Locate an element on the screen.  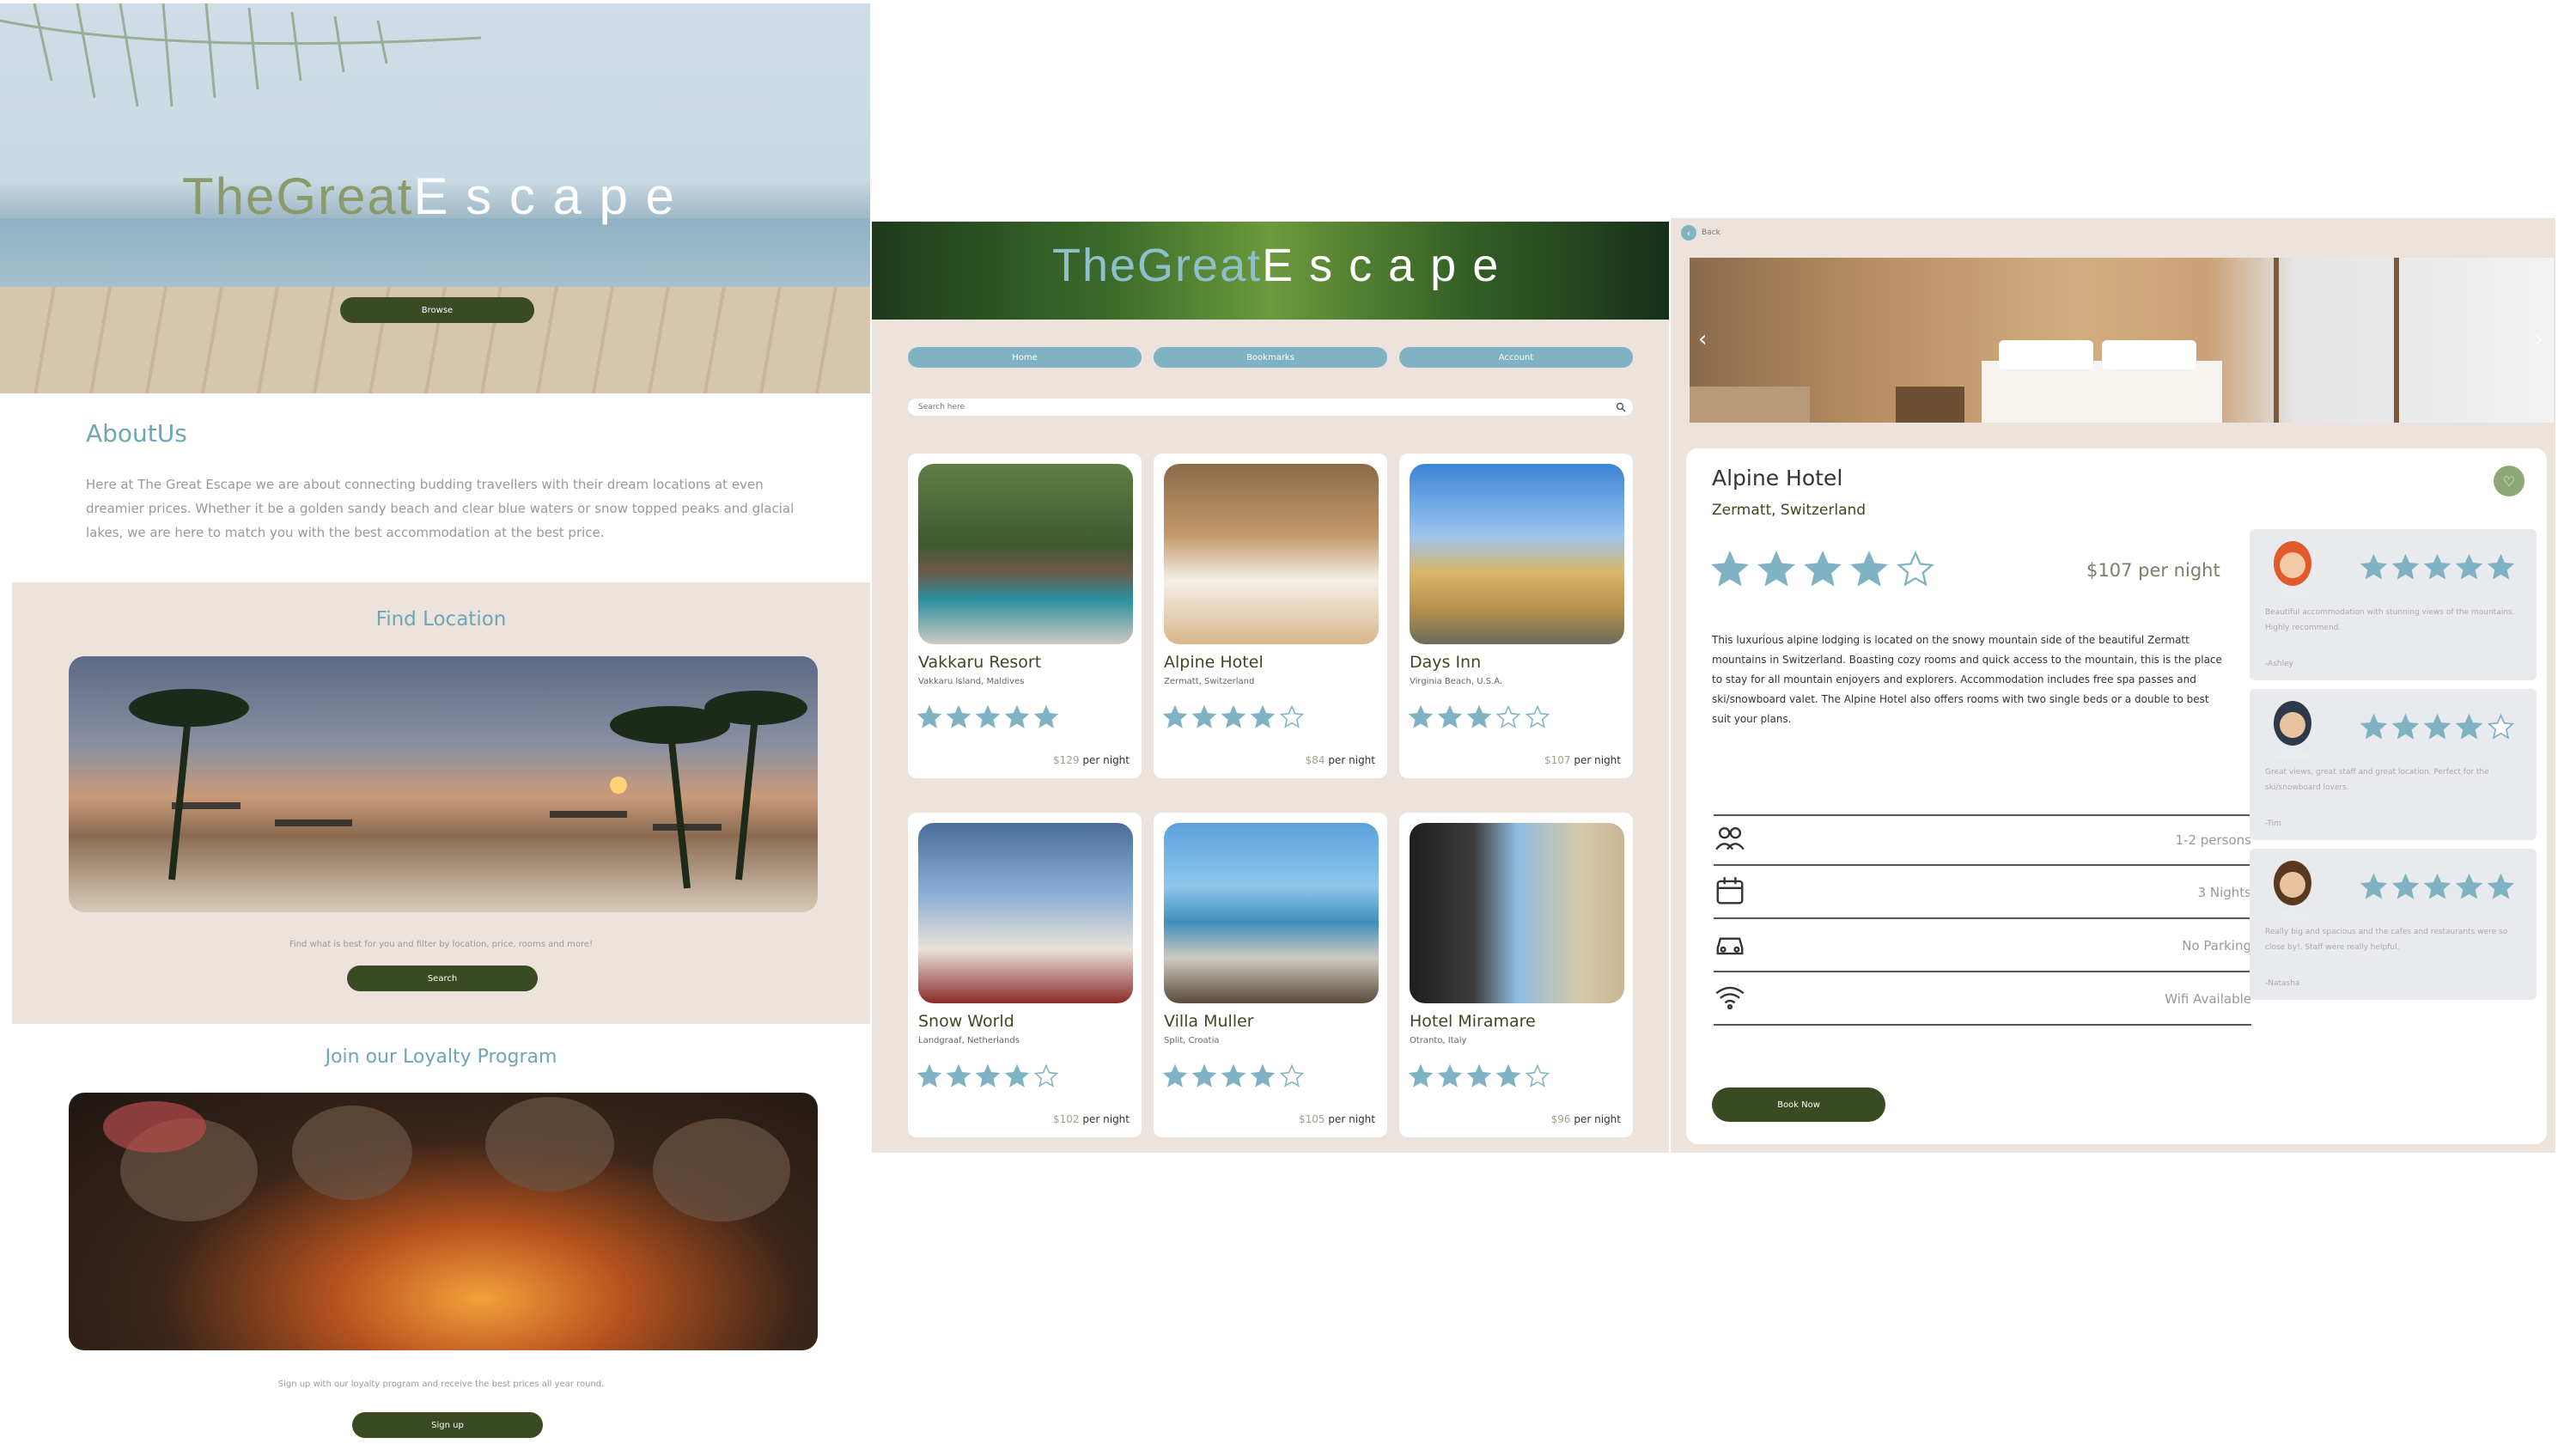
feature-row: 1-2 persons is located at coordinates (1983, 840).